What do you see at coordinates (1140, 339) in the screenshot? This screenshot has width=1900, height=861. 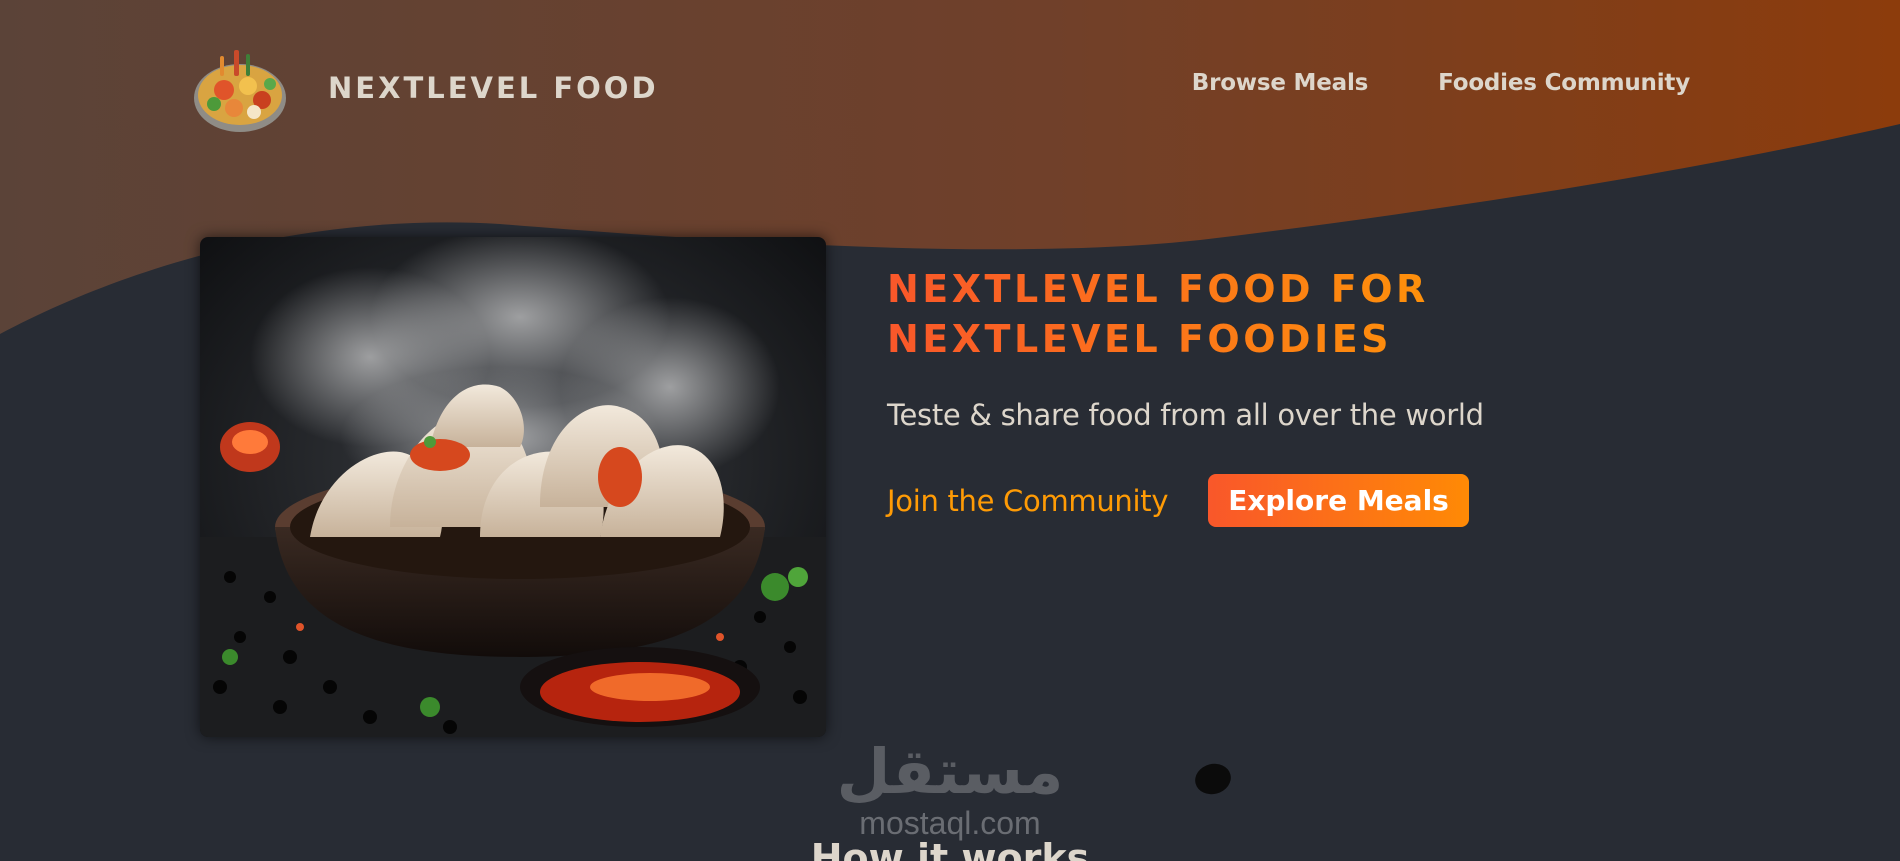 I see `hero-title-line-2: NEXTLEVEL FOODIES` at bounding box center [1140, 339].